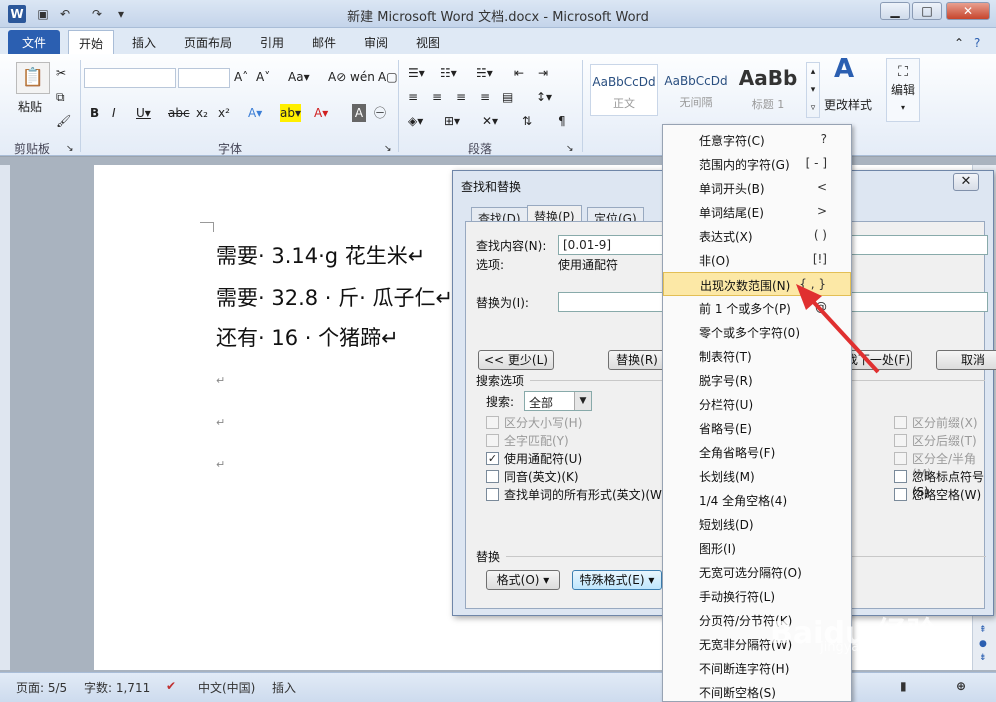  I want to click on style-heading-1: AaBb 标题 1, so click(768, 90).